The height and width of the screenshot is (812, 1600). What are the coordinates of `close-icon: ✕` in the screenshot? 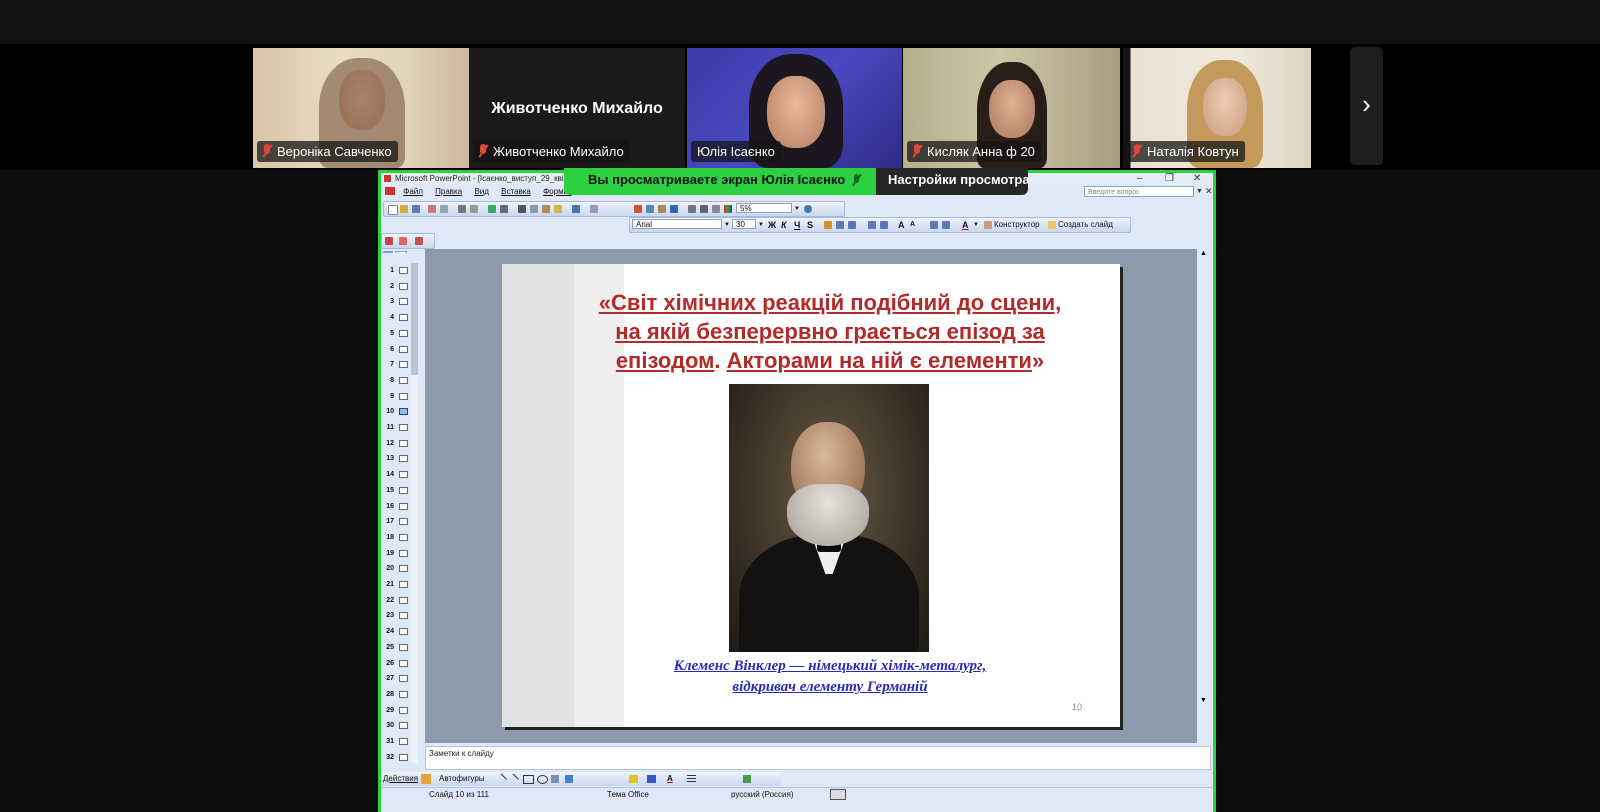 It's located at (1197, 178).